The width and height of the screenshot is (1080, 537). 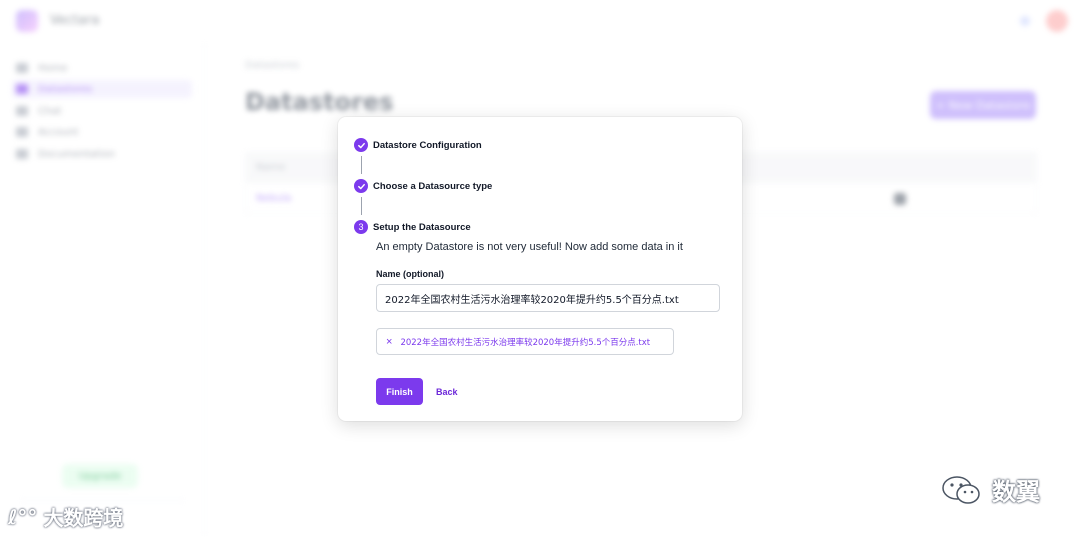 I want to click on sidebar-item-datastores: Datastores, so click(x=102, y=89).